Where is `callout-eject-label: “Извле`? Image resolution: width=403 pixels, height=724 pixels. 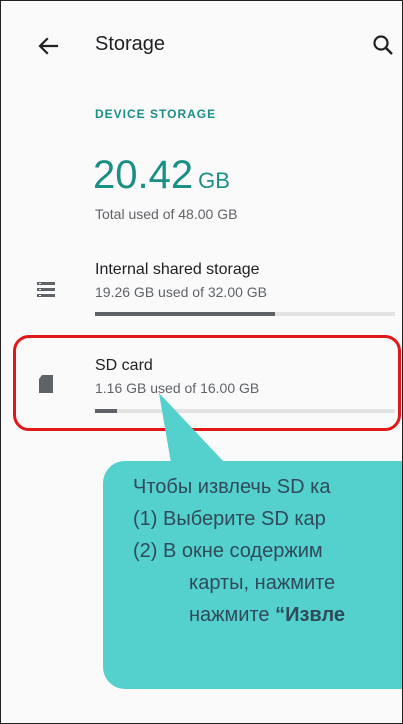
callout-eject-label: “Извле is located at coordinates (310, 615).